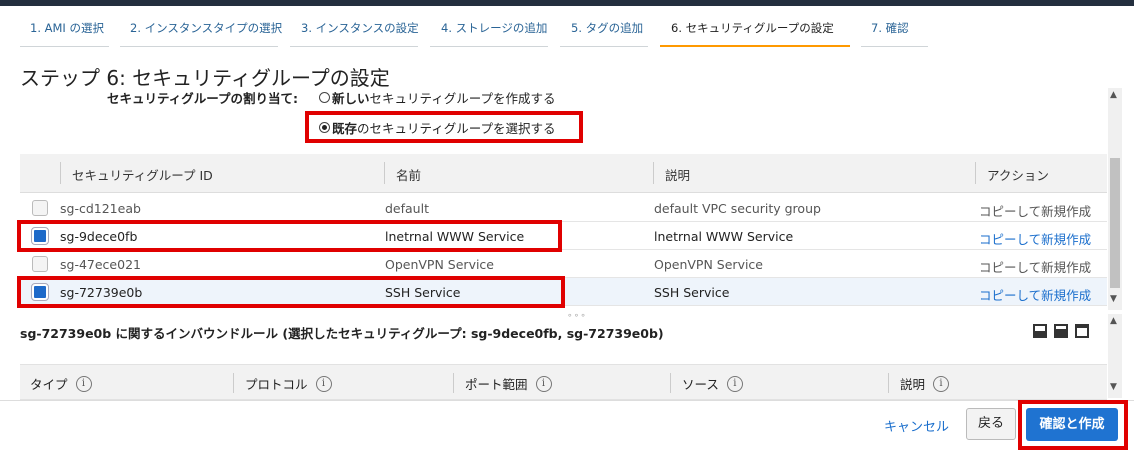 The image size is (1134, 458). I want to click on cell-description: lnetrnal WWW Service, so click(724, 236).